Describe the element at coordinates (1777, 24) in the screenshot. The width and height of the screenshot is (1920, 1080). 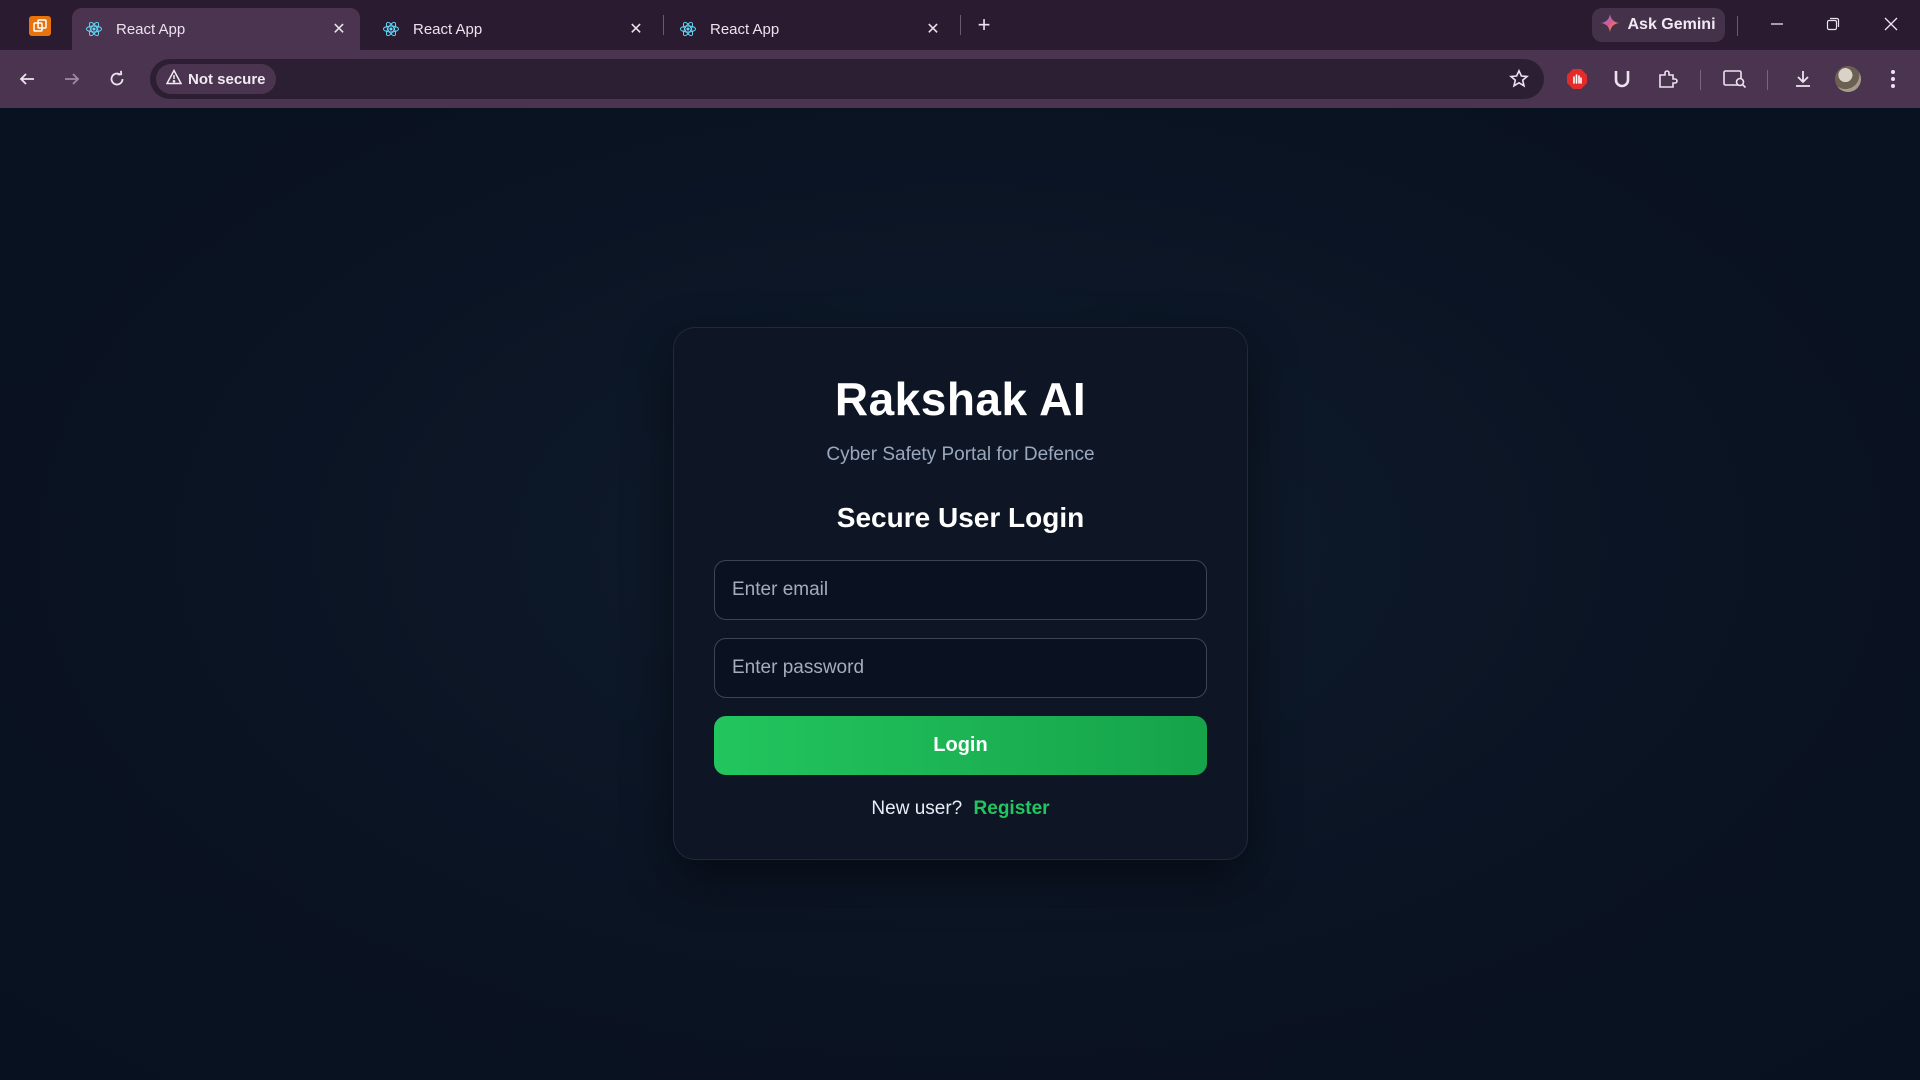
I see `minimize-icon` at that location.